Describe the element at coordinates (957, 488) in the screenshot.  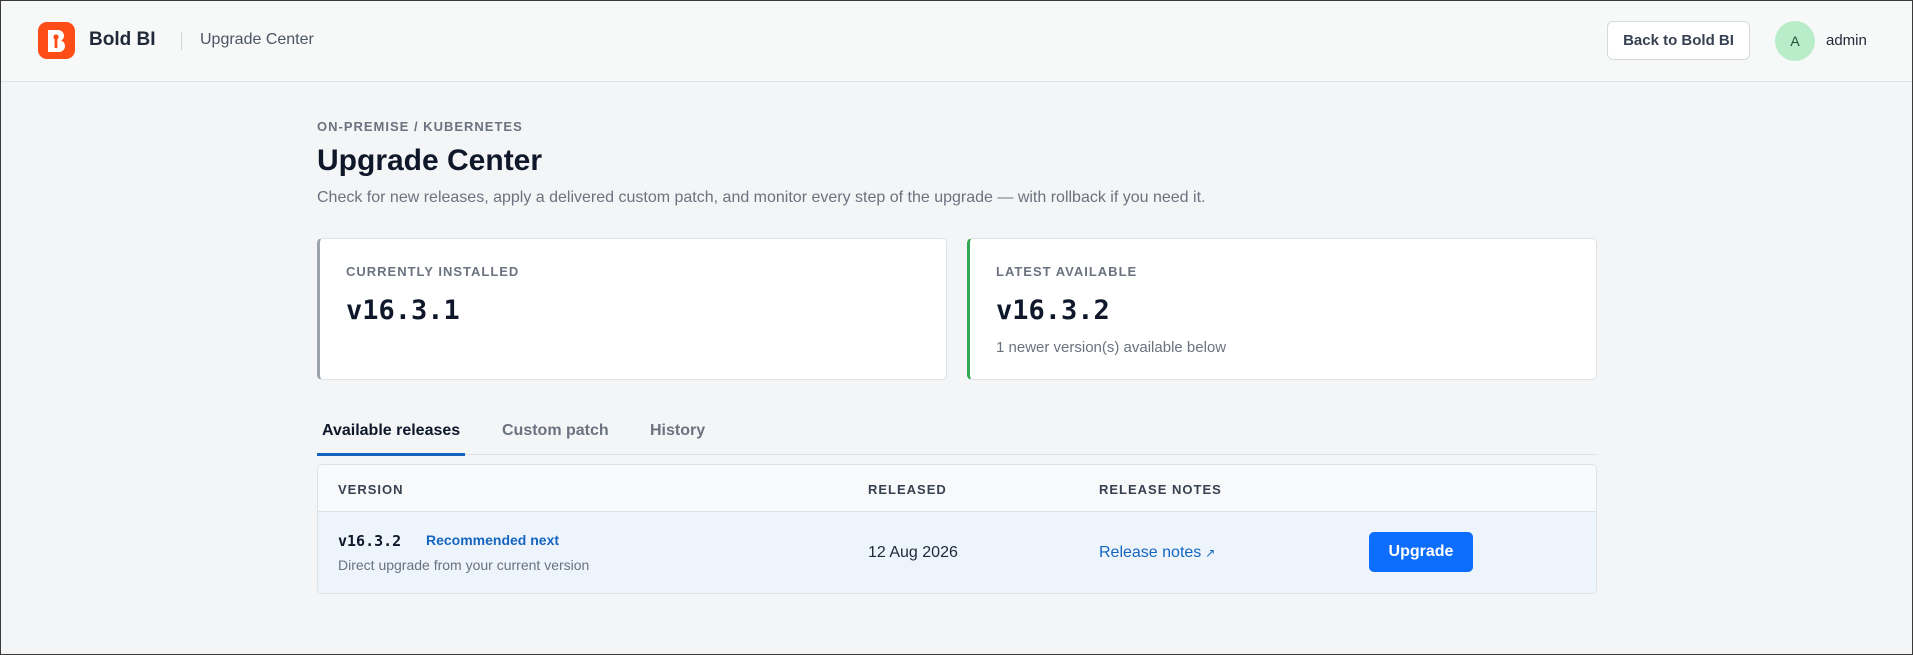
I see `table-header: VERSION RELEASED RELEASE NOTES` at that location.